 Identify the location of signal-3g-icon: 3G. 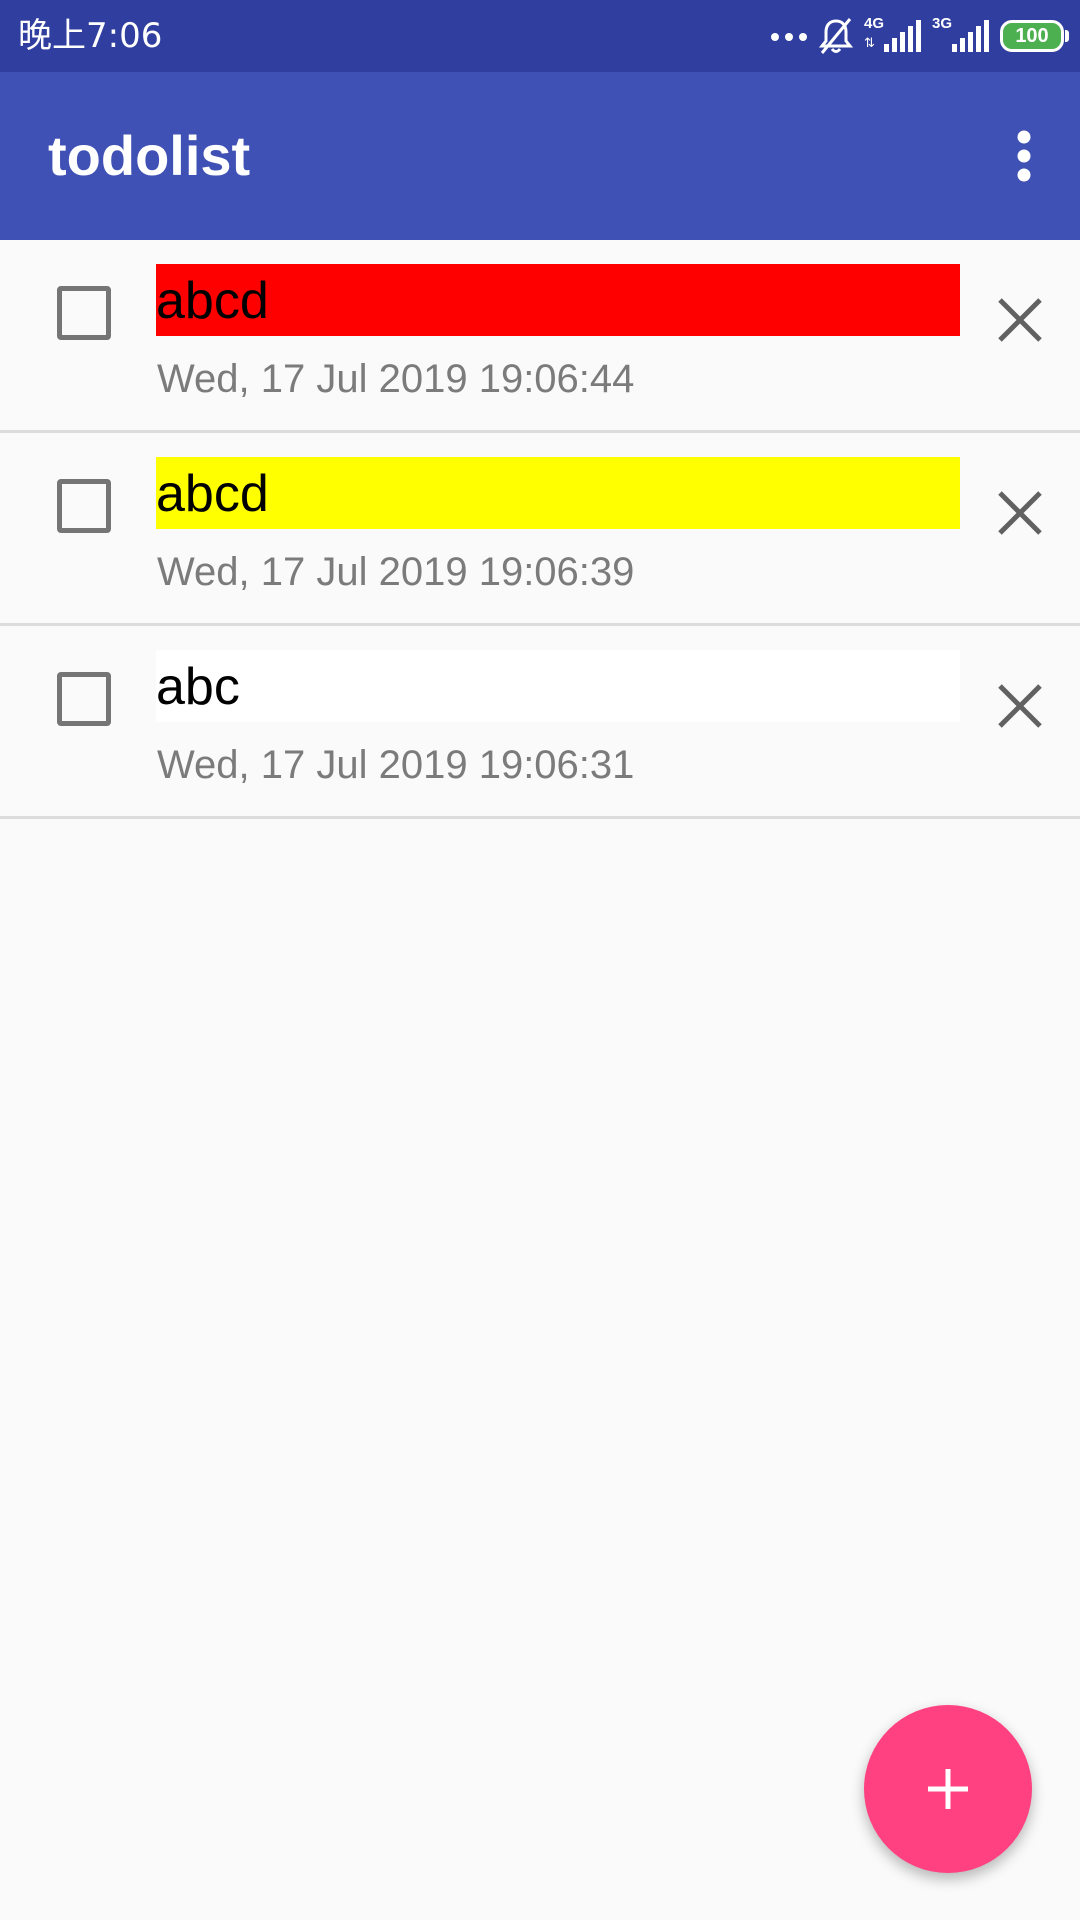
(961, 36).